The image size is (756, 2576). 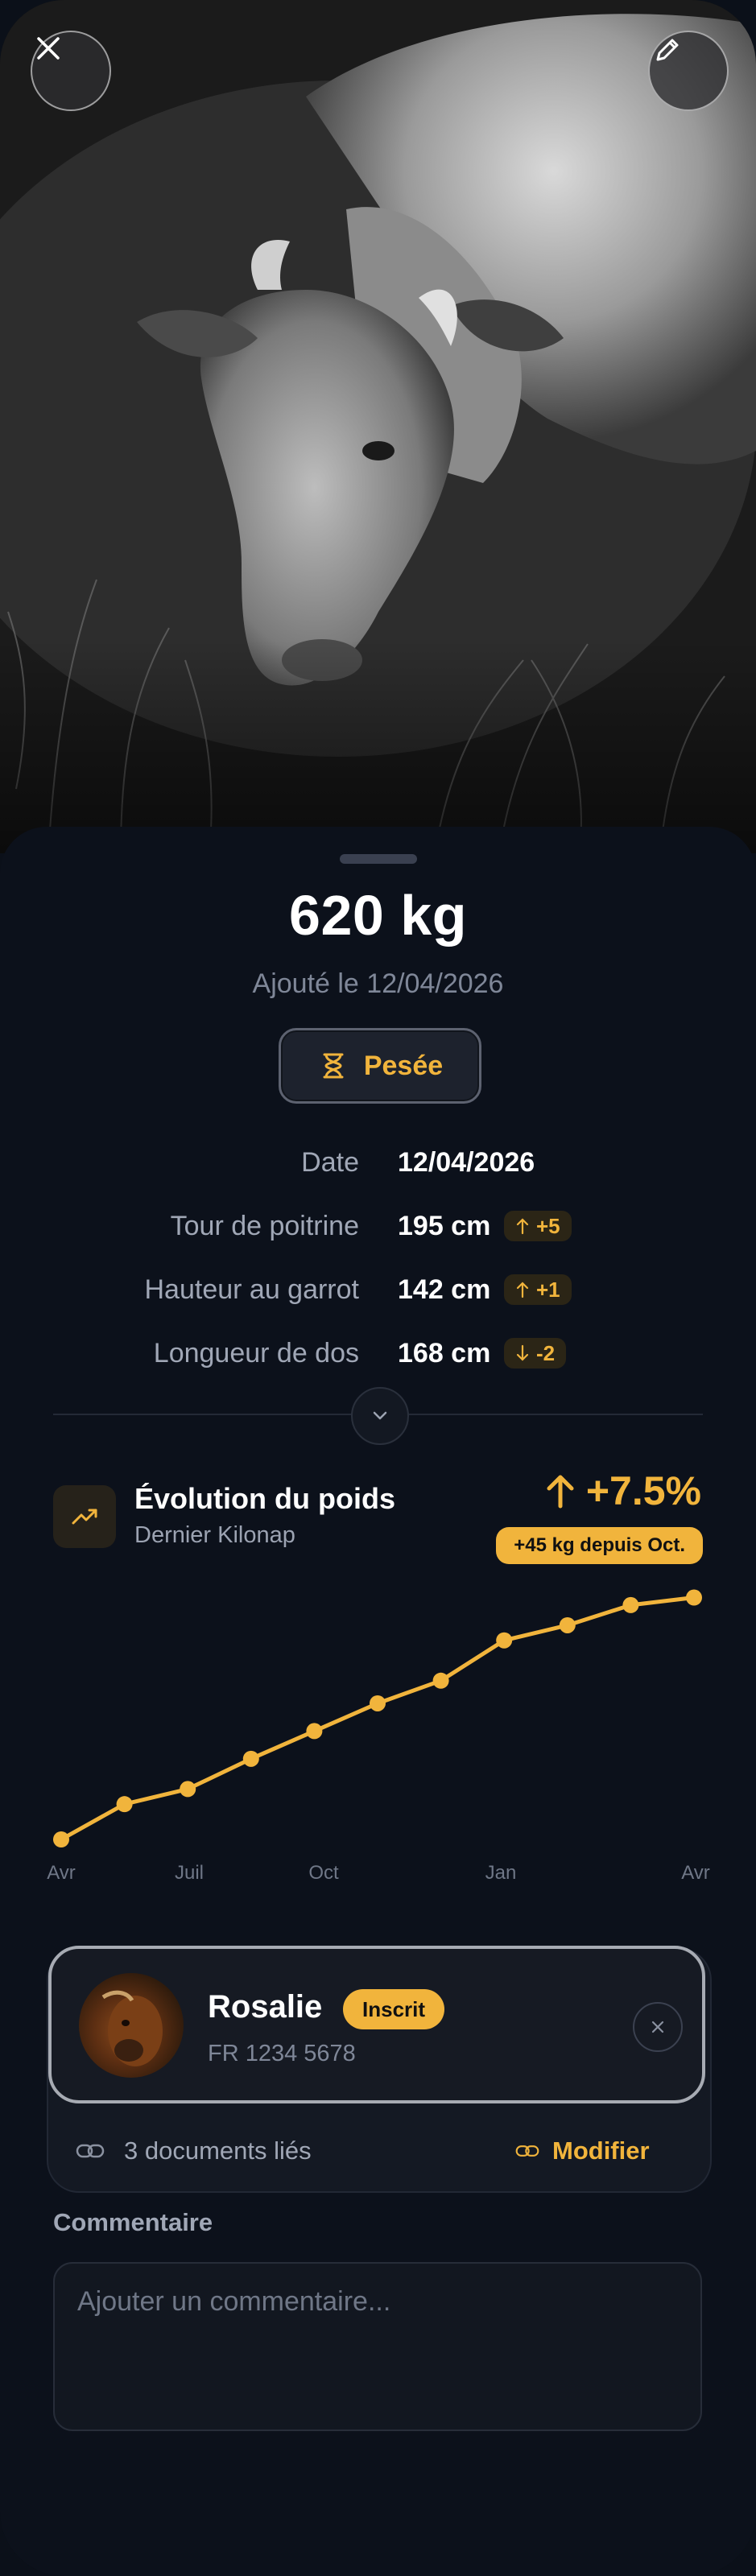 I want to click on weight-series-line, so click(x=377, y=1719).